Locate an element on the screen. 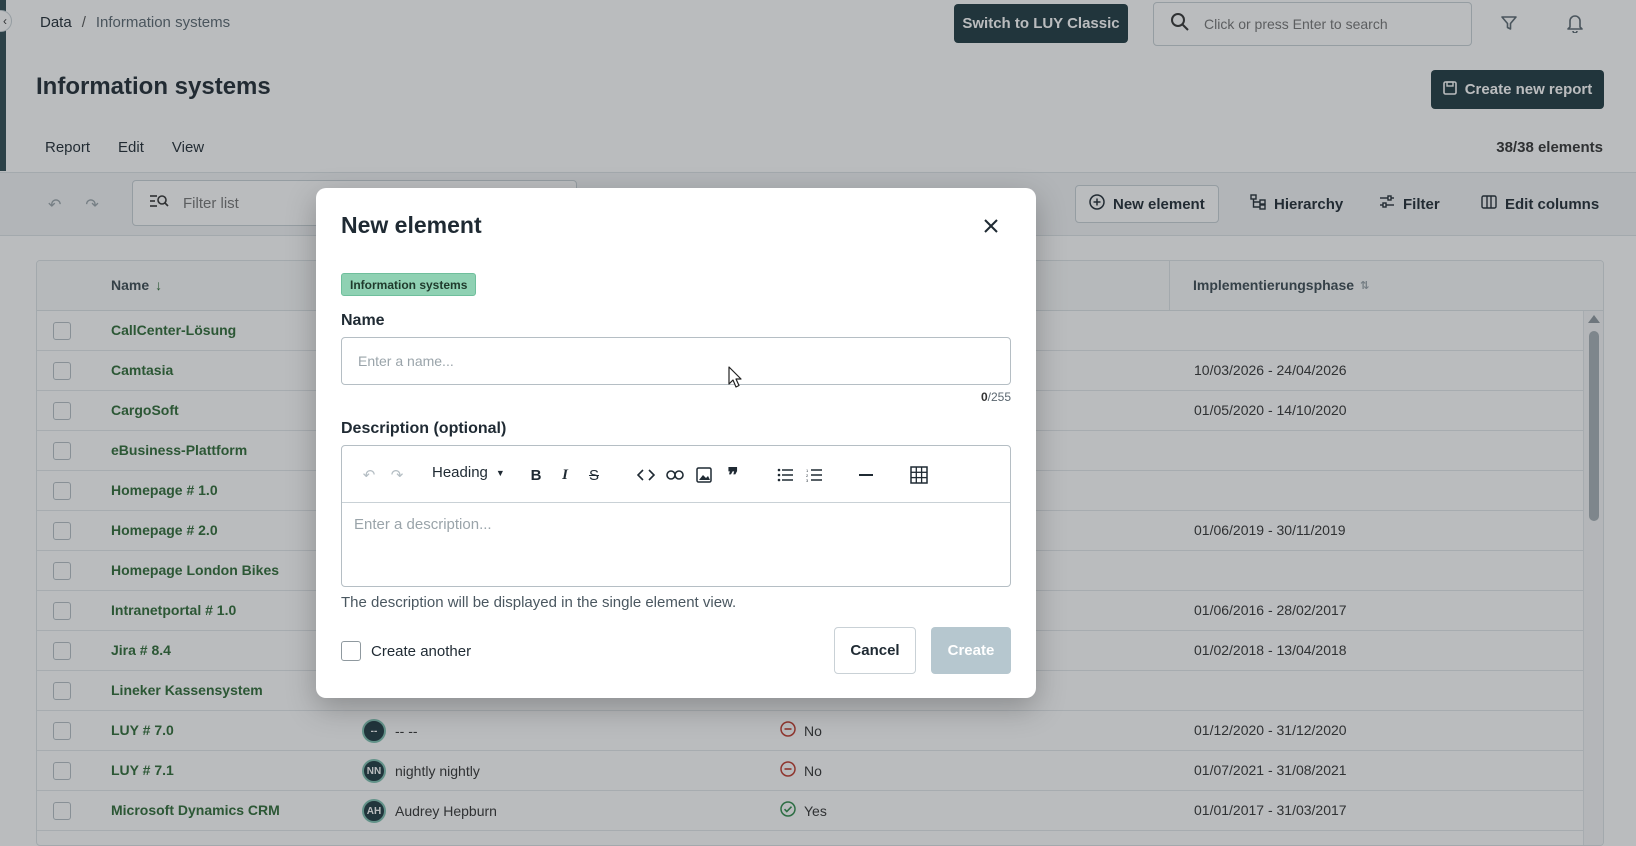 The height and width of the screenshot is (846, 1636). image-icon is located at coordinates (704, 475).